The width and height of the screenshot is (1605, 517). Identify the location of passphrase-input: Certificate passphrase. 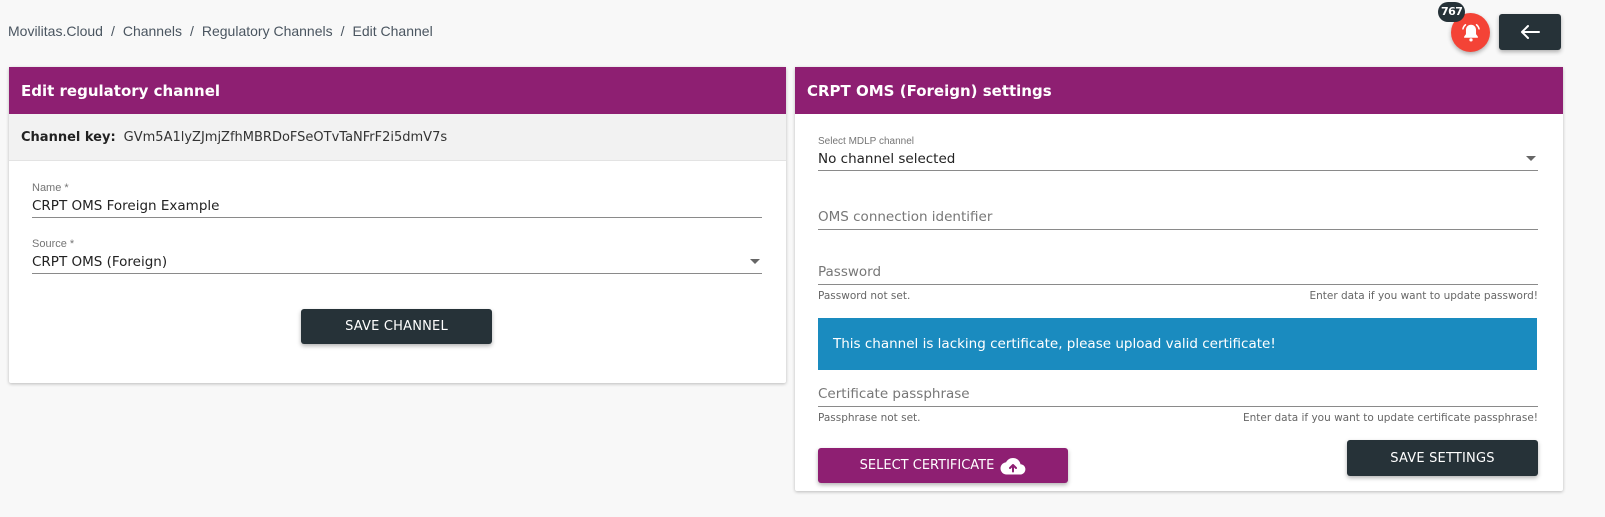
(1178, 395).